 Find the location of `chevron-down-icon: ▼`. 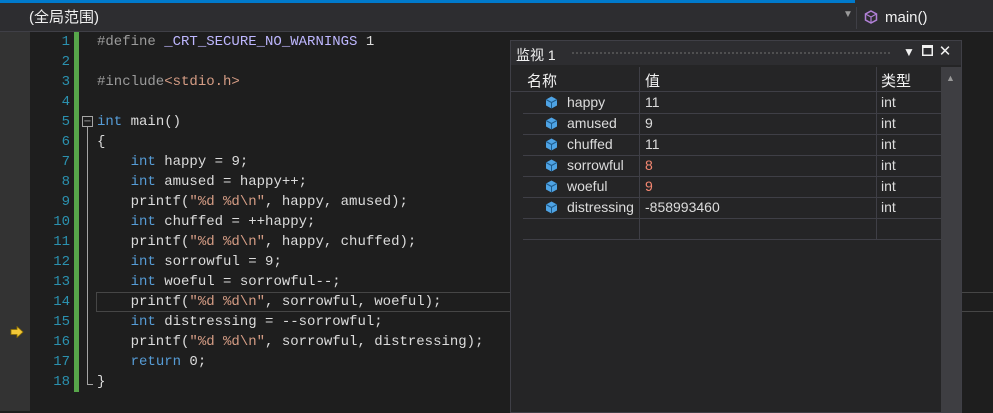

chevron-down-icon: ▼ is located at coordinates (848, 14).